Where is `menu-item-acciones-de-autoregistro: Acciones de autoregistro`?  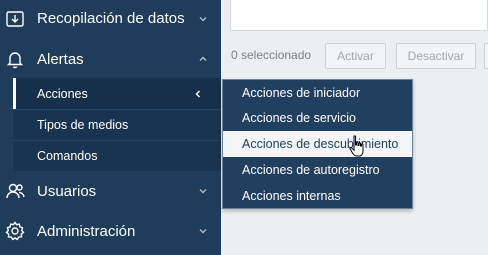 menu-item-acciones-de-autoregistro: Acciones de autoregistro is located at coordinates (317, 170).